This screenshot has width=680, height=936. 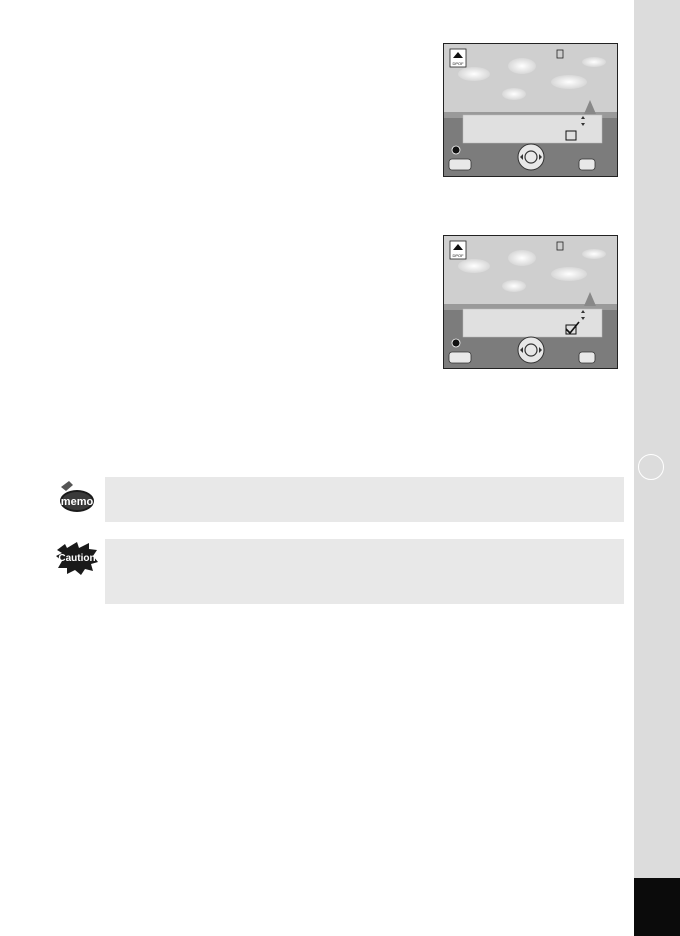 What do you see at coordinates (530, 302) in the screenshot?
I see `camera-screen-checked: DPOF` at bounding box center [530, 302].